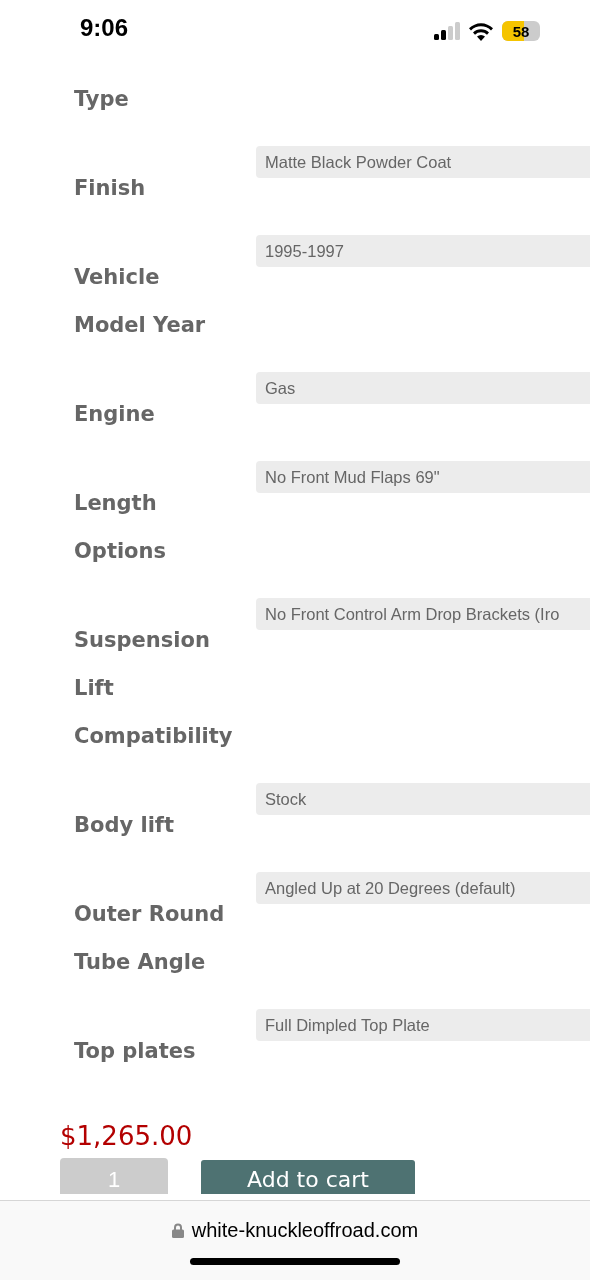 The height and width of the screenshot is (1280, 590). I want to click on option-label: Engine, so click(115, 414).